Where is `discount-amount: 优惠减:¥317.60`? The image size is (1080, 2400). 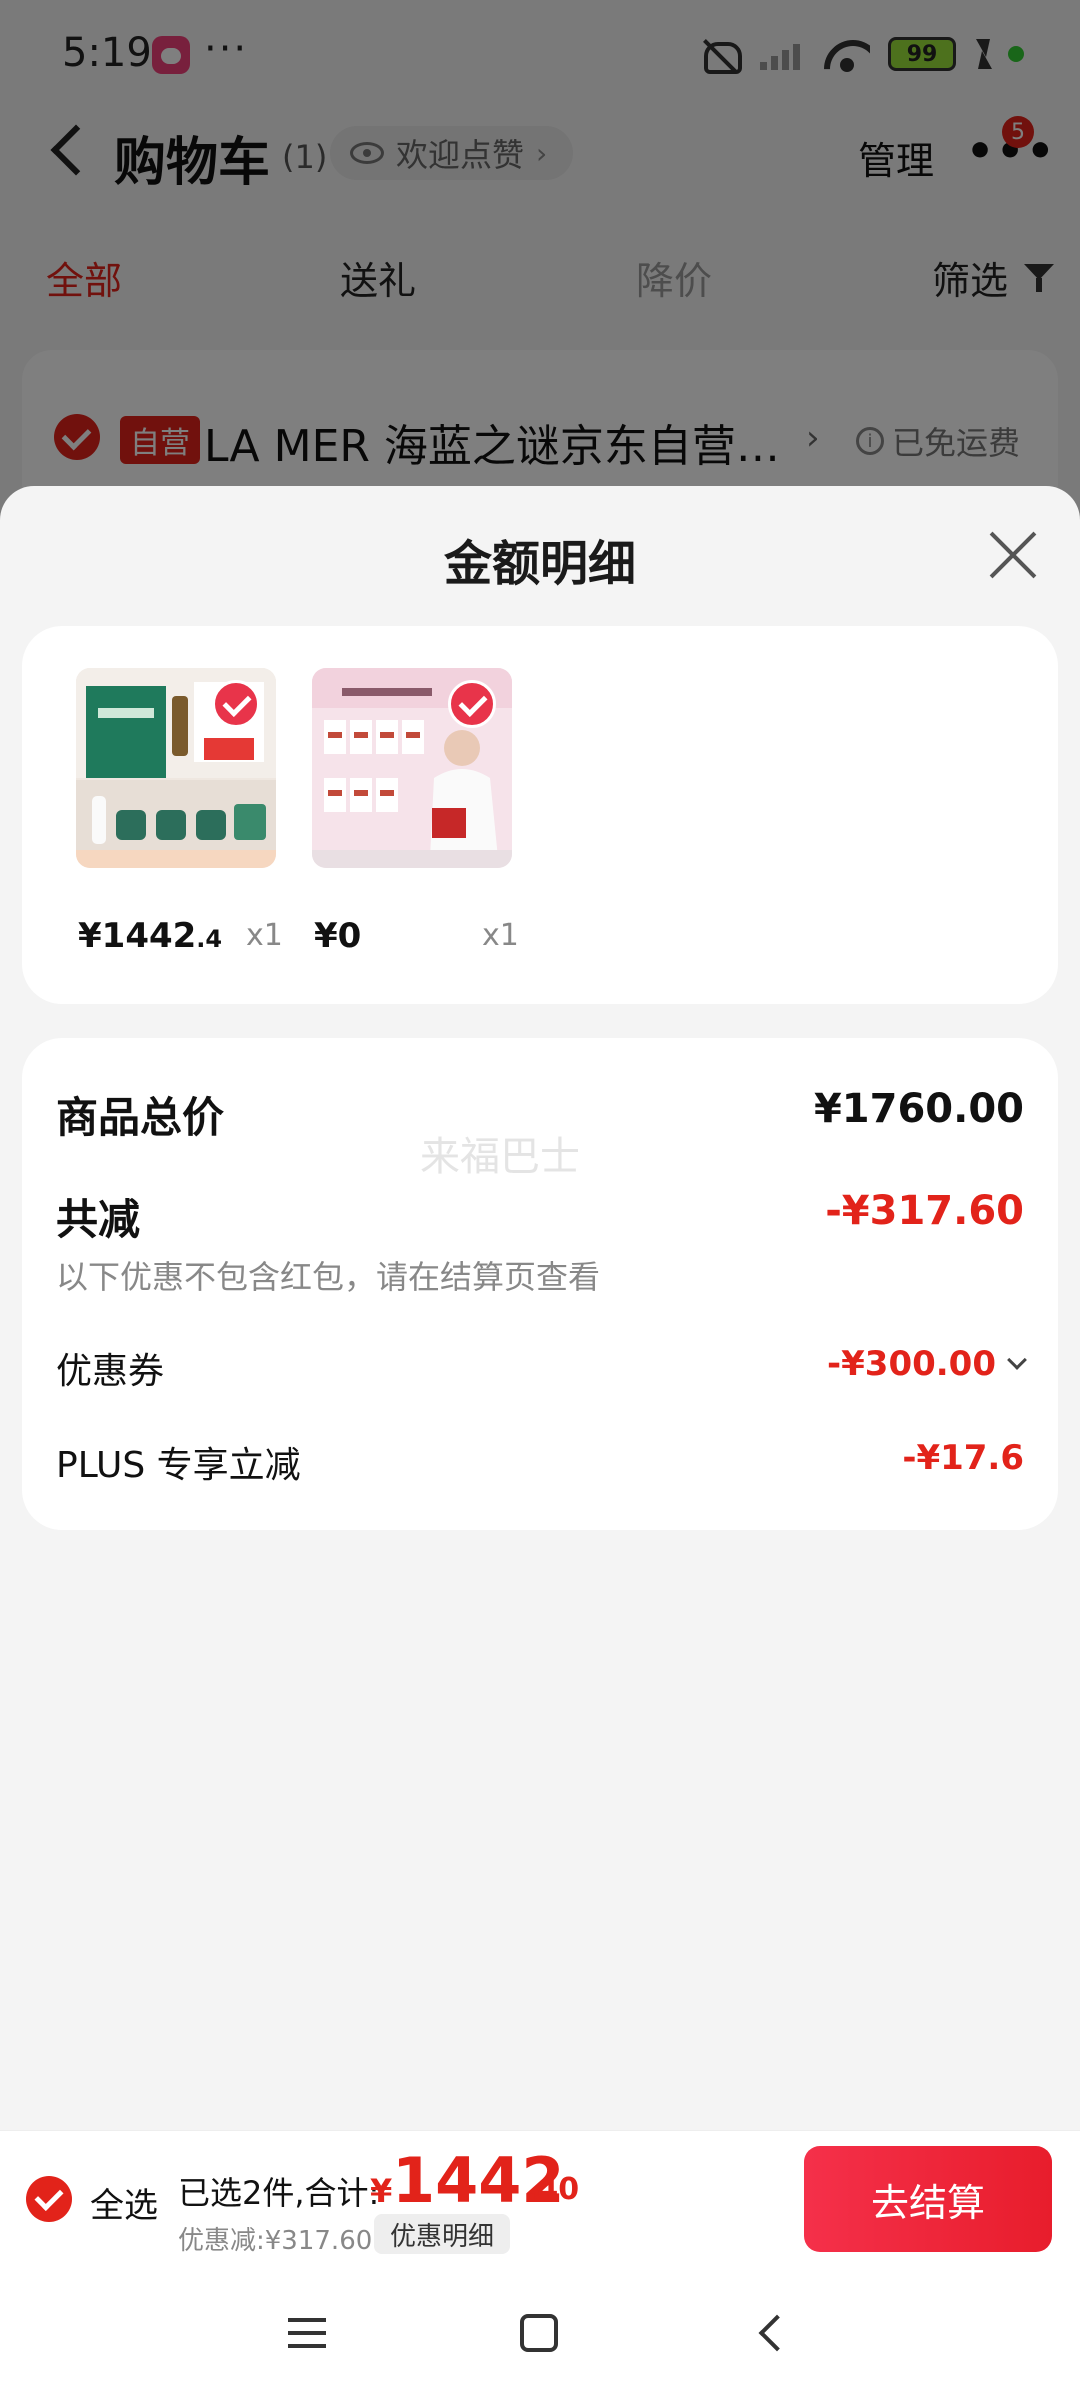
discount-amount: 优惠减:¥317.60 is located at coordinates (275, 2241).